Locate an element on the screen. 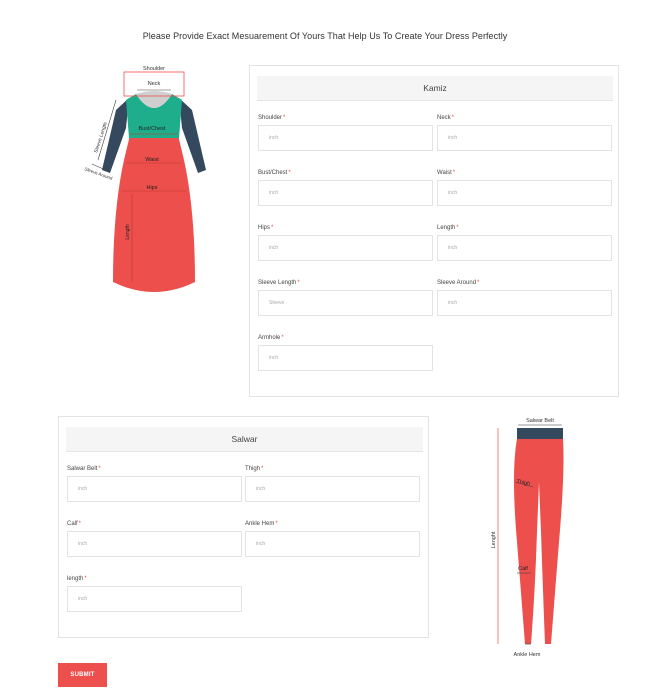 The image size is (650, 700). label-bust: Bust/Chest is located at coordinates (152, 129).